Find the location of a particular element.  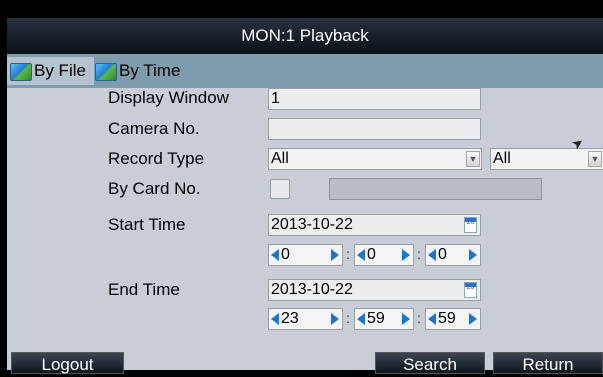

end-minute-spinner: 59 is located at coordinates (384, 319).